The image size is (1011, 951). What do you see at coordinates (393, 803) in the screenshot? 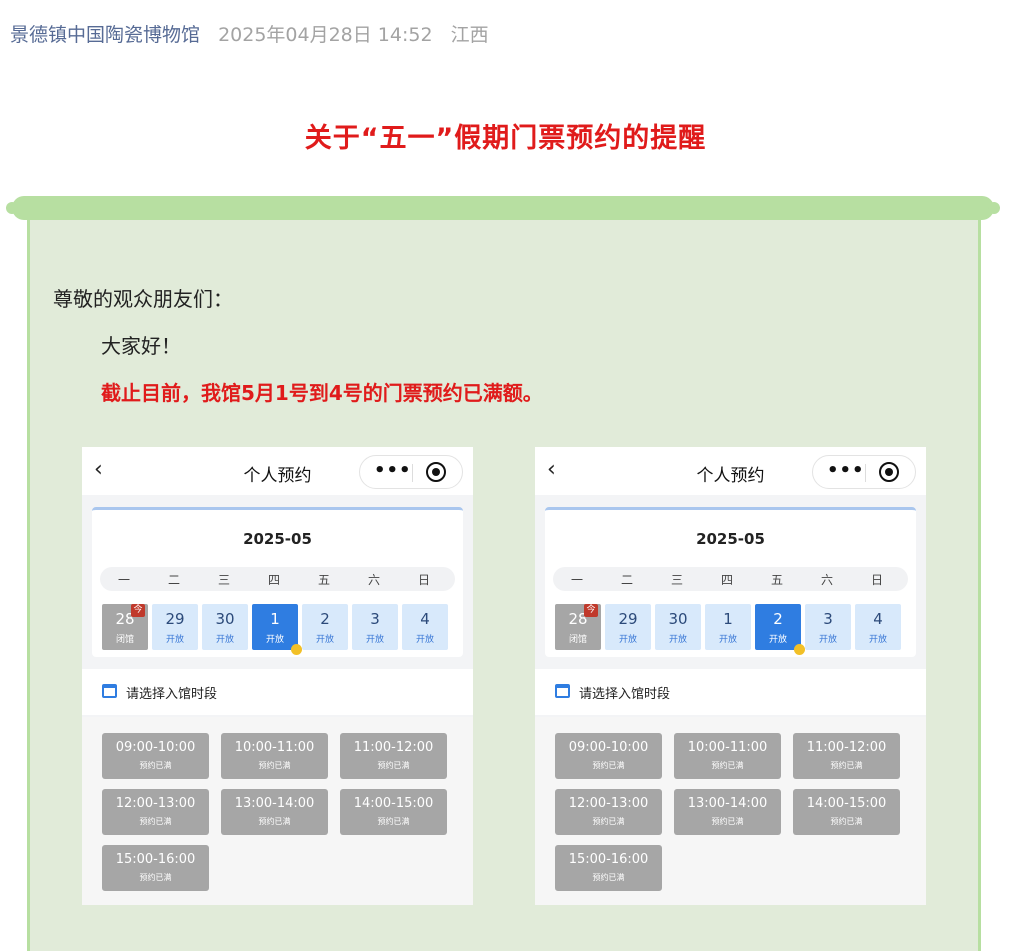
I see `slot-time: 14:00-15:00` at bounding box center [393, 803].